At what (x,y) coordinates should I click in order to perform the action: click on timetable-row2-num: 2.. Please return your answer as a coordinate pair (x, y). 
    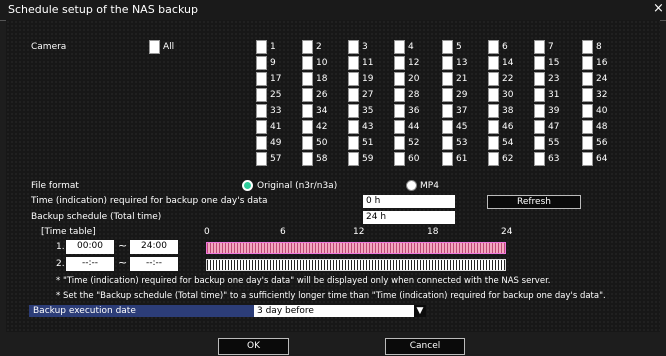
    Looking at the image, I should click on (60, 264).